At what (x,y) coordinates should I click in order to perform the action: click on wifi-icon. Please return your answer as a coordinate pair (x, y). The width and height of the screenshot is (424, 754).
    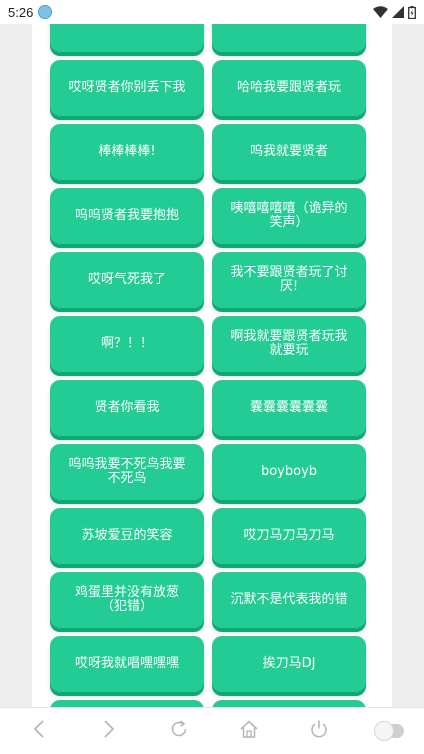
    Looking at the image, I should click on (380, 12).